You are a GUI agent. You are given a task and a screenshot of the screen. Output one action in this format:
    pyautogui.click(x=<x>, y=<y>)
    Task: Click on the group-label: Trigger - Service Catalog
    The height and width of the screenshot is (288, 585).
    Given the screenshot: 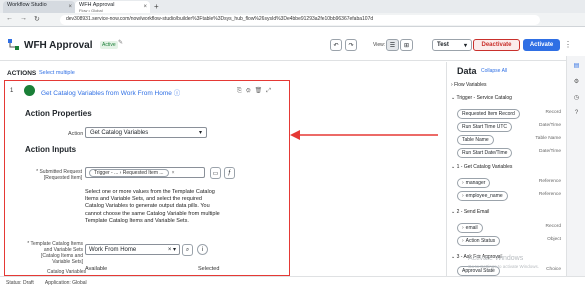 What is the action you would take?
    pyautogui.click(x=484, y=98)
    